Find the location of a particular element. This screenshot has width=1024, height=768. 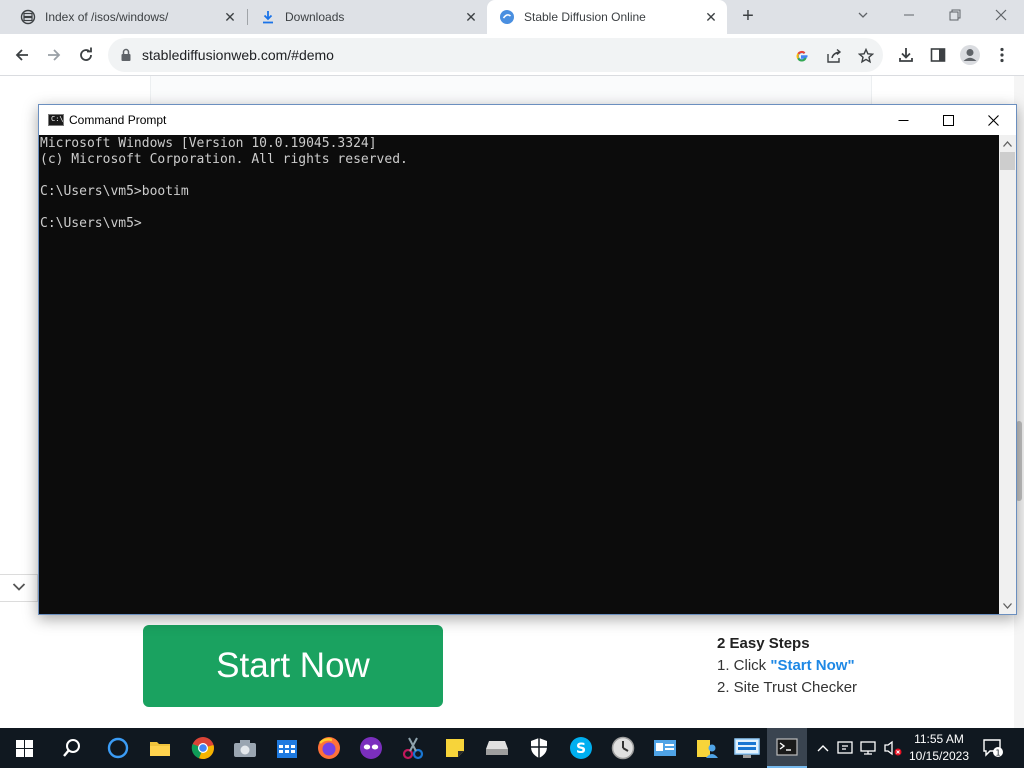

windows-security-taskbar-item is located at coordinates (539, 748).